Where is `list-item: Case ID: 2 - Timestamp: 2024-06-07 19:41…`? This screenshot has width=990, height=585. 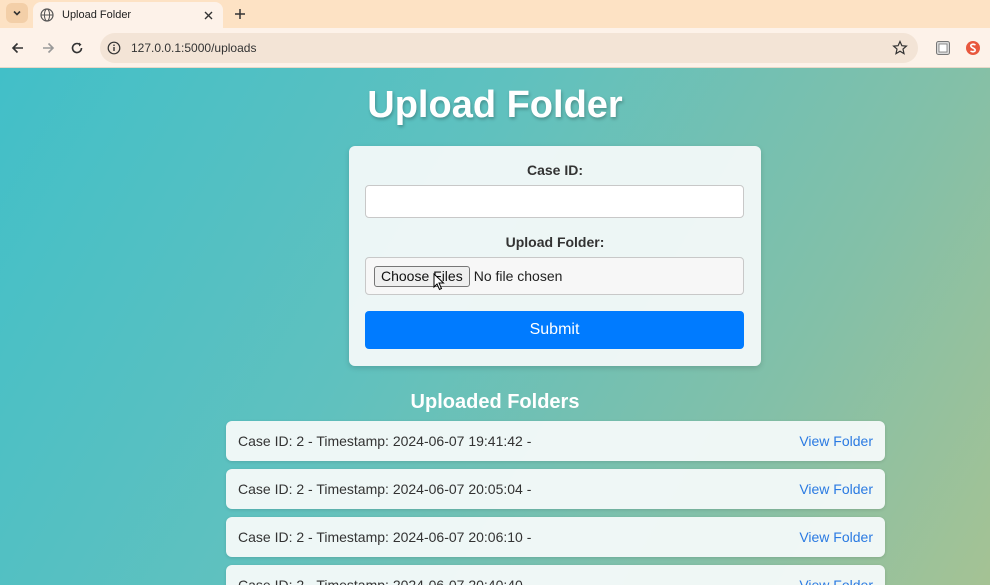 list-item: Case ID: 2 - Timestamp: 2024-06-07 19:41… is located at coordinates (555, 441).